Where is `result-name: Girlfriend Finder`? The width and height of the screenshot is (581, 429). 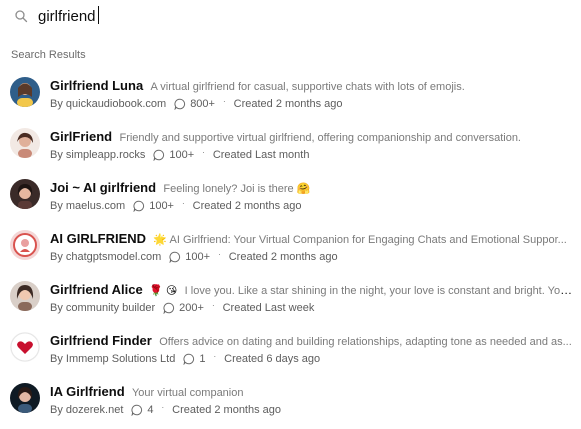
result-name: Girlfriend Finder is located at coordinates (101, 340).